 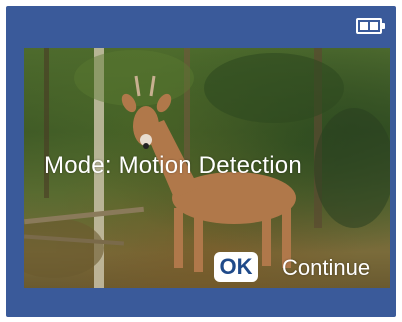 I want to click on ok-button: OK, so click(x=236, y=267).